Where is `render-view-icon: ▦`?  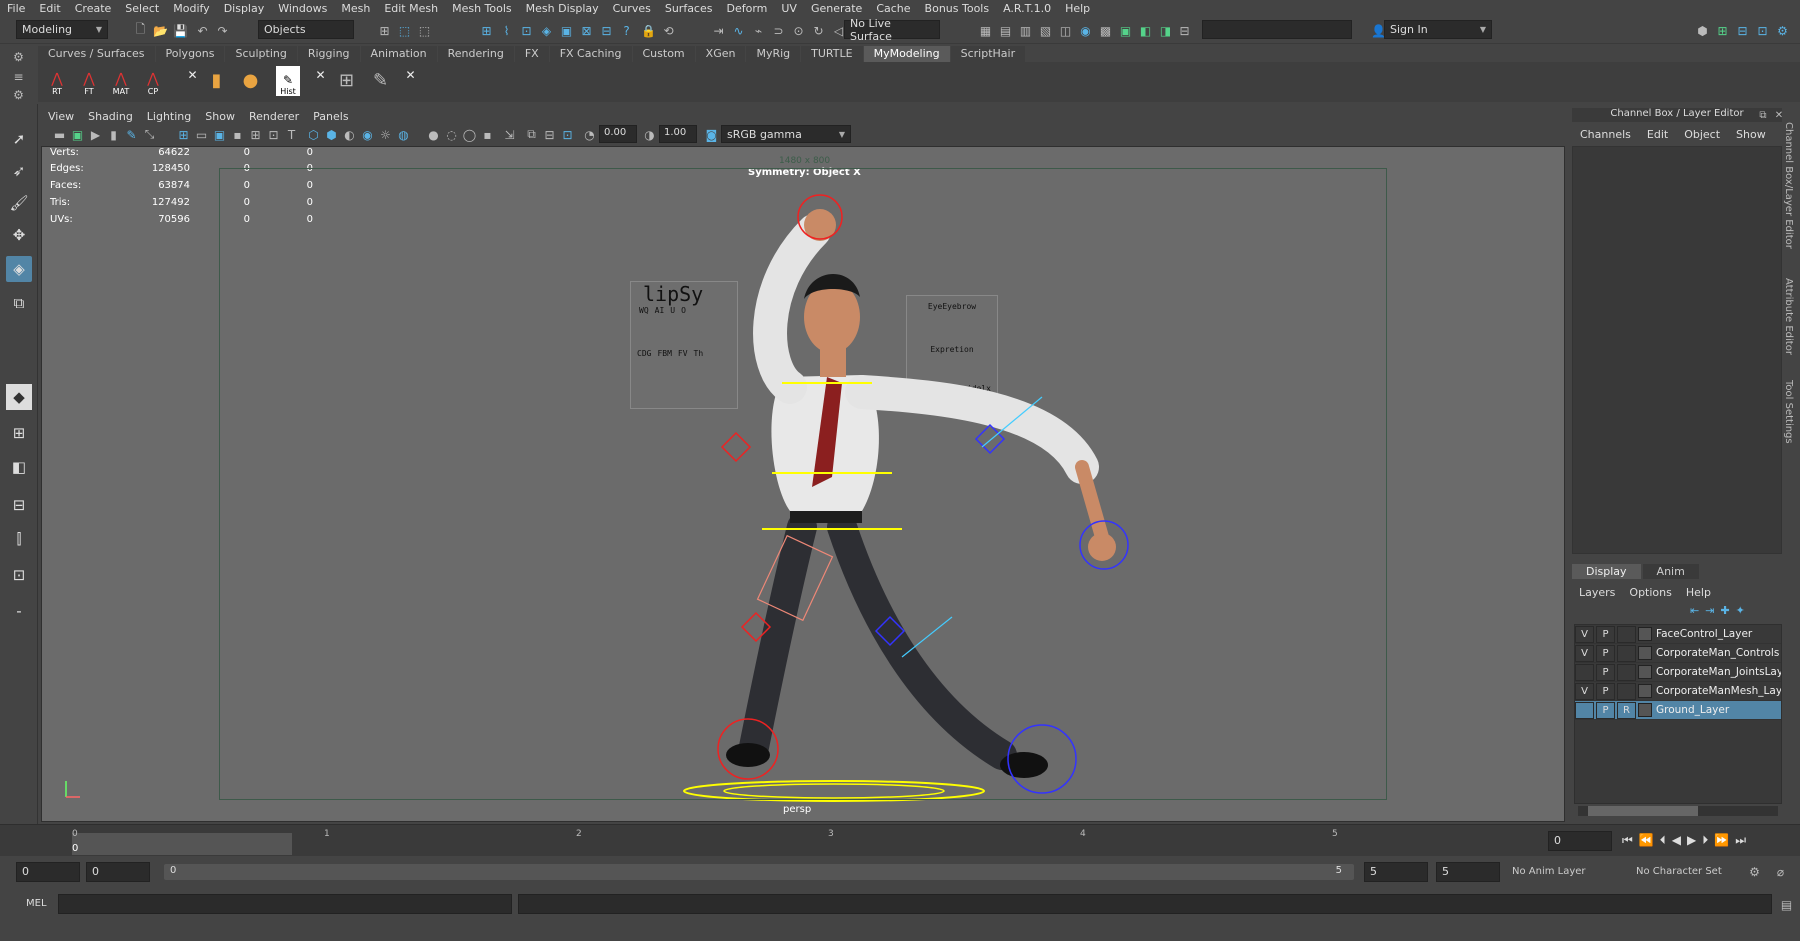
render-view-icon: ▦ is located at coordinates (985, 30).